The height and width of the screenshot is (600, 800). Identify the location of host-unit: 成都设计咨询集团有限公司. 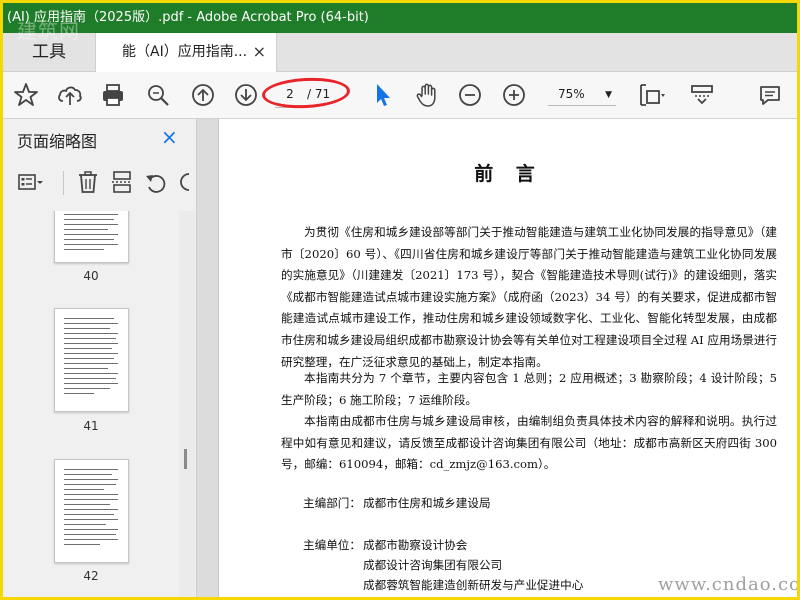
(433, 565).